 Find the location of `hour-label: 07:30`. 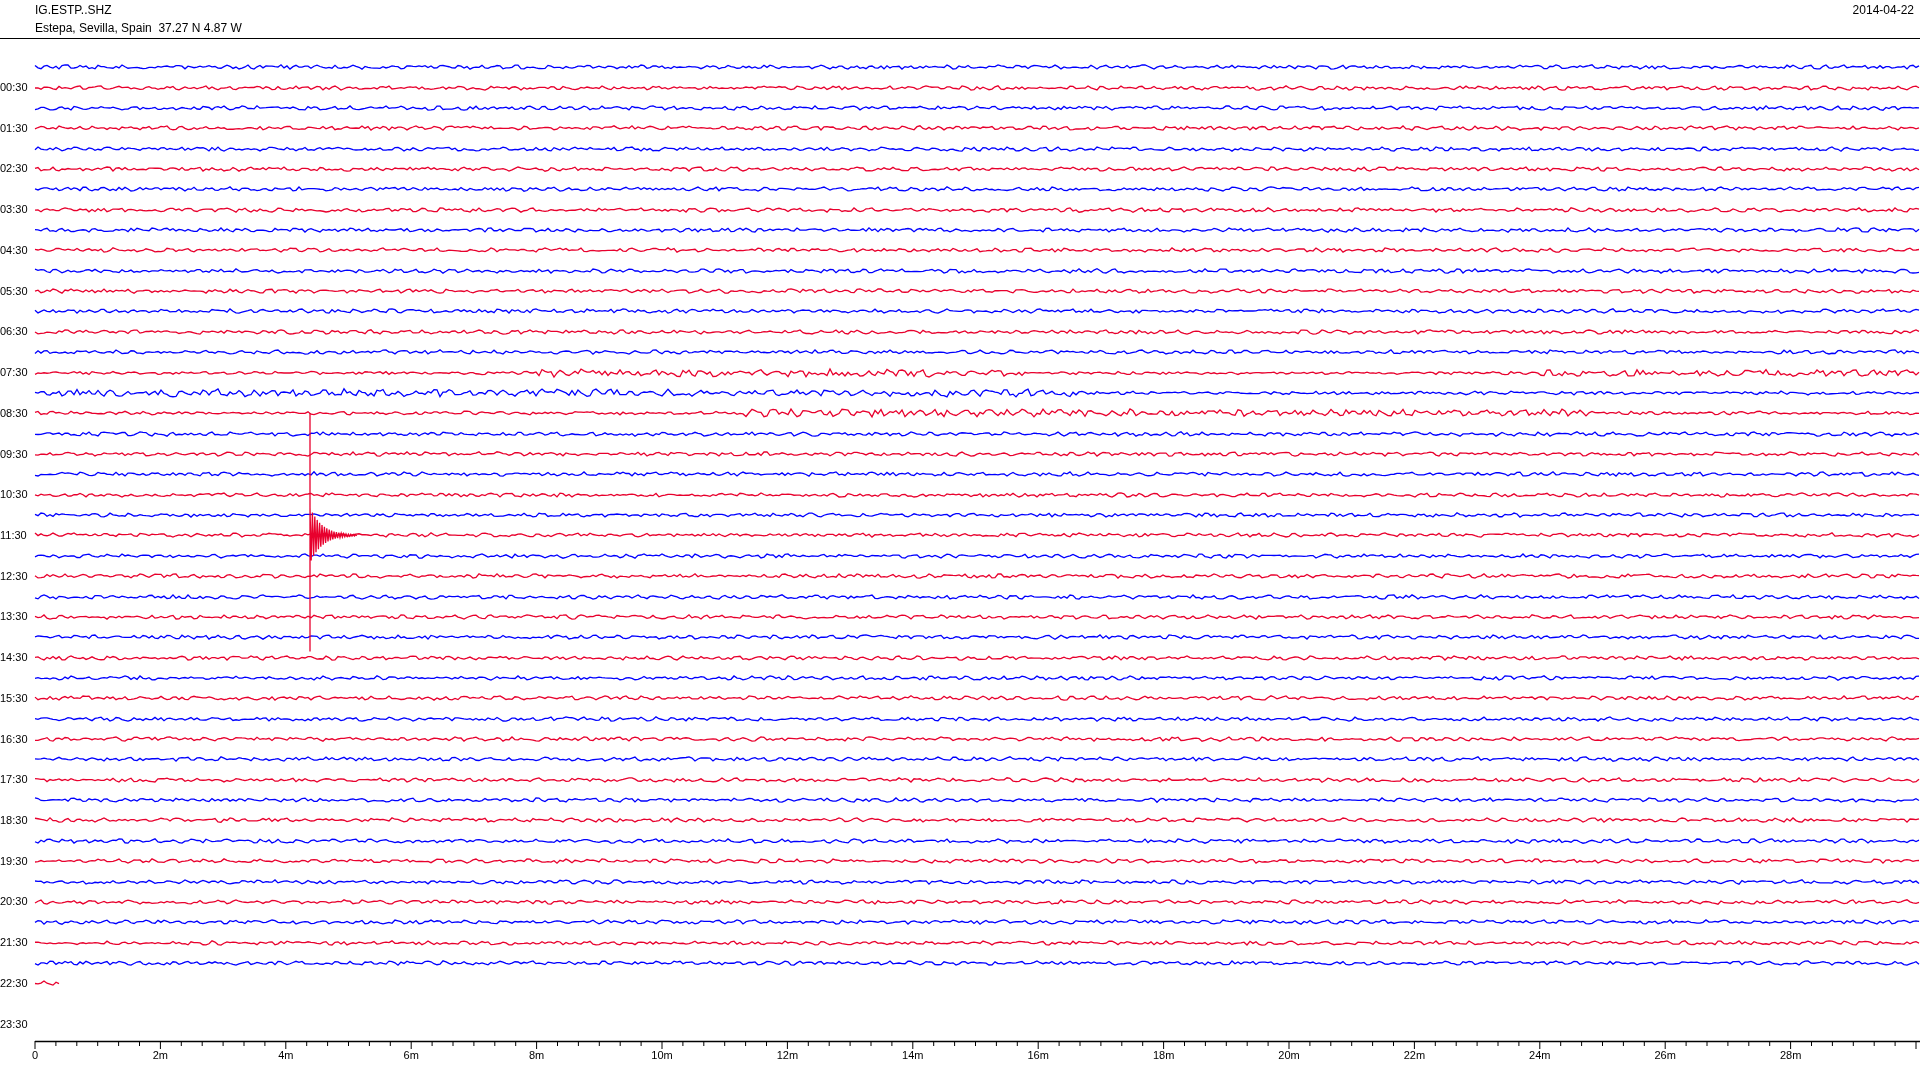

hour-label: 07:30 is located at coordinates (14, 372).